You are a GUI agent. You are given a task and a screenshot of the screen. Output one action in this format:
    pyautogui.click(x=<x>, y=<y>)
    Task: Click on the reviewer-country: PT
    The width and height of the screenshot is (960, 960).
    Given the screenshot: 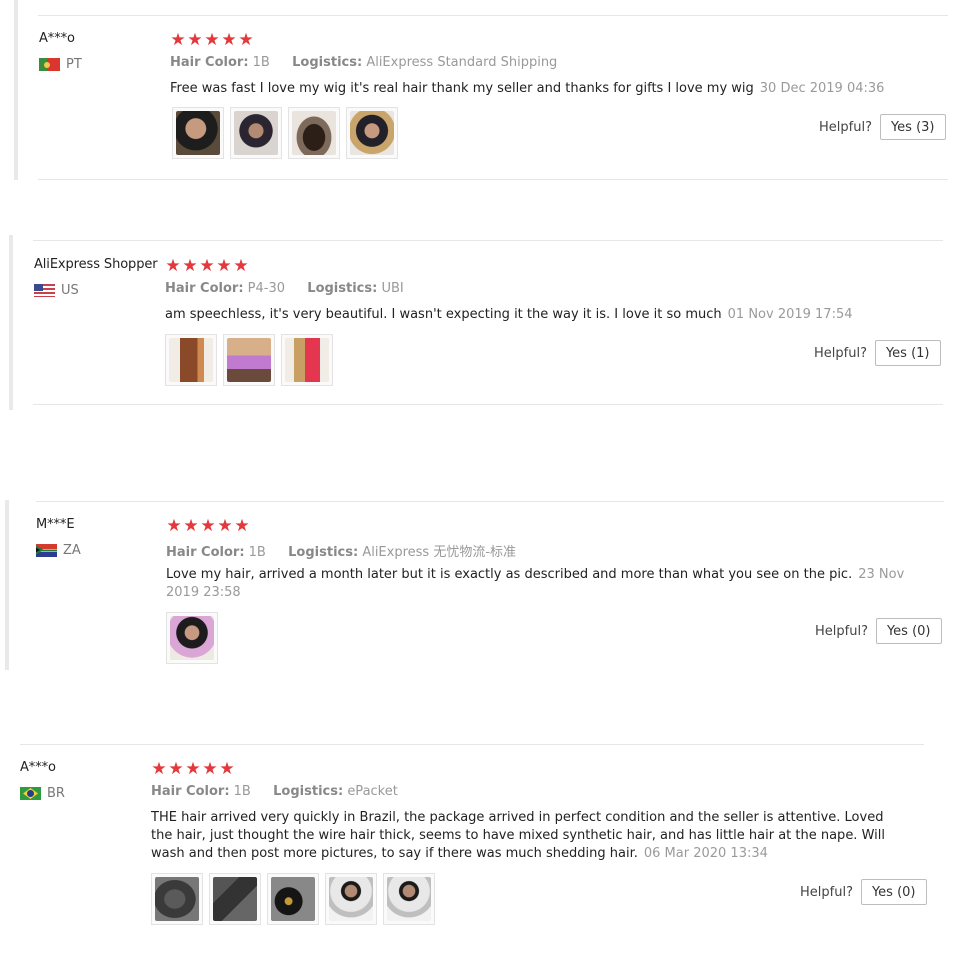 What is the action you would take?
    pyautogui.click(x=60, y=64)
    